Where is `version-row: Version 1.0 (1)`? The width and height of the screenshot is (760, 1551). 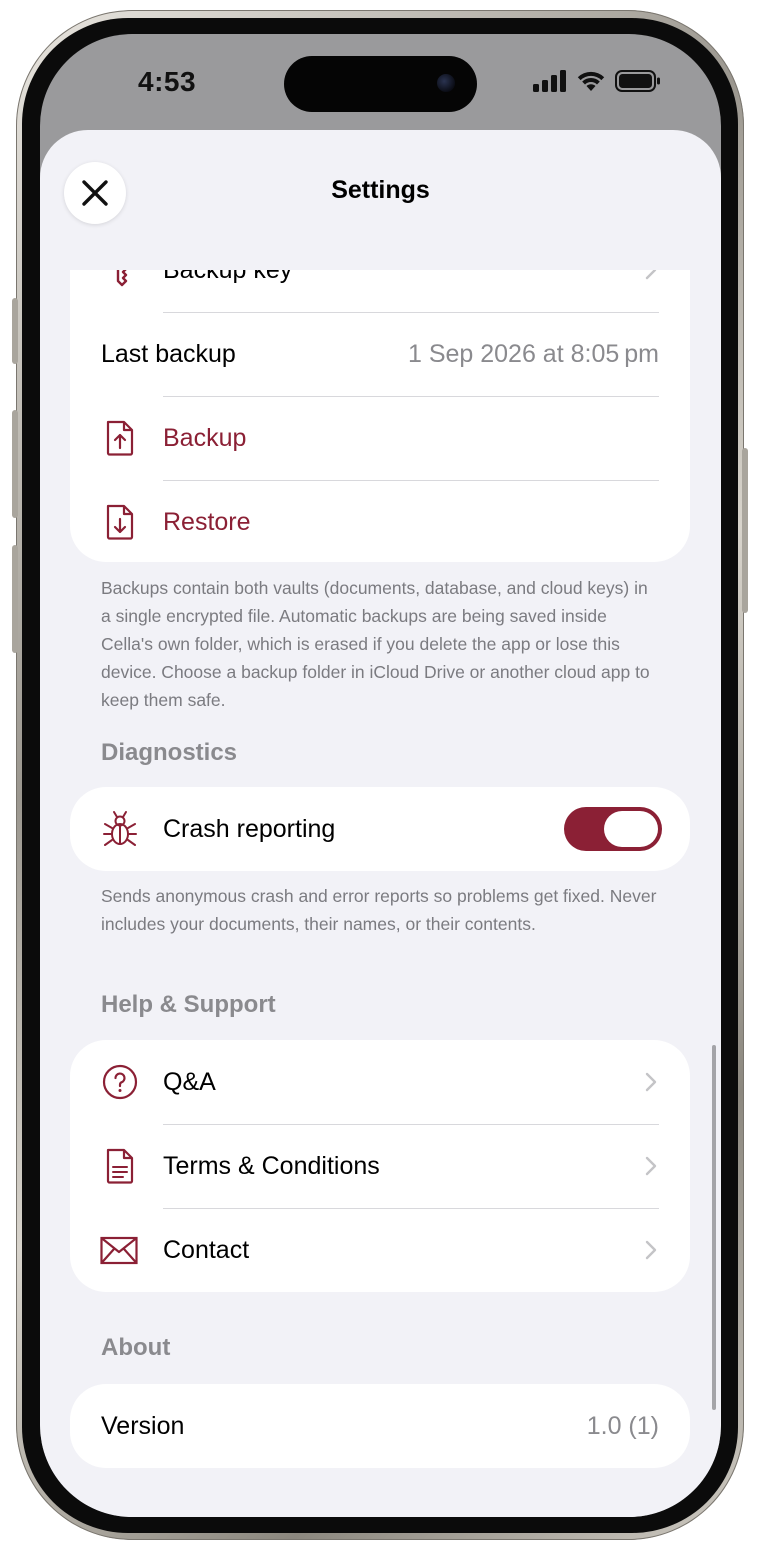
version-row: Version 1.0 (1) is located at coordinates (380, 1426).